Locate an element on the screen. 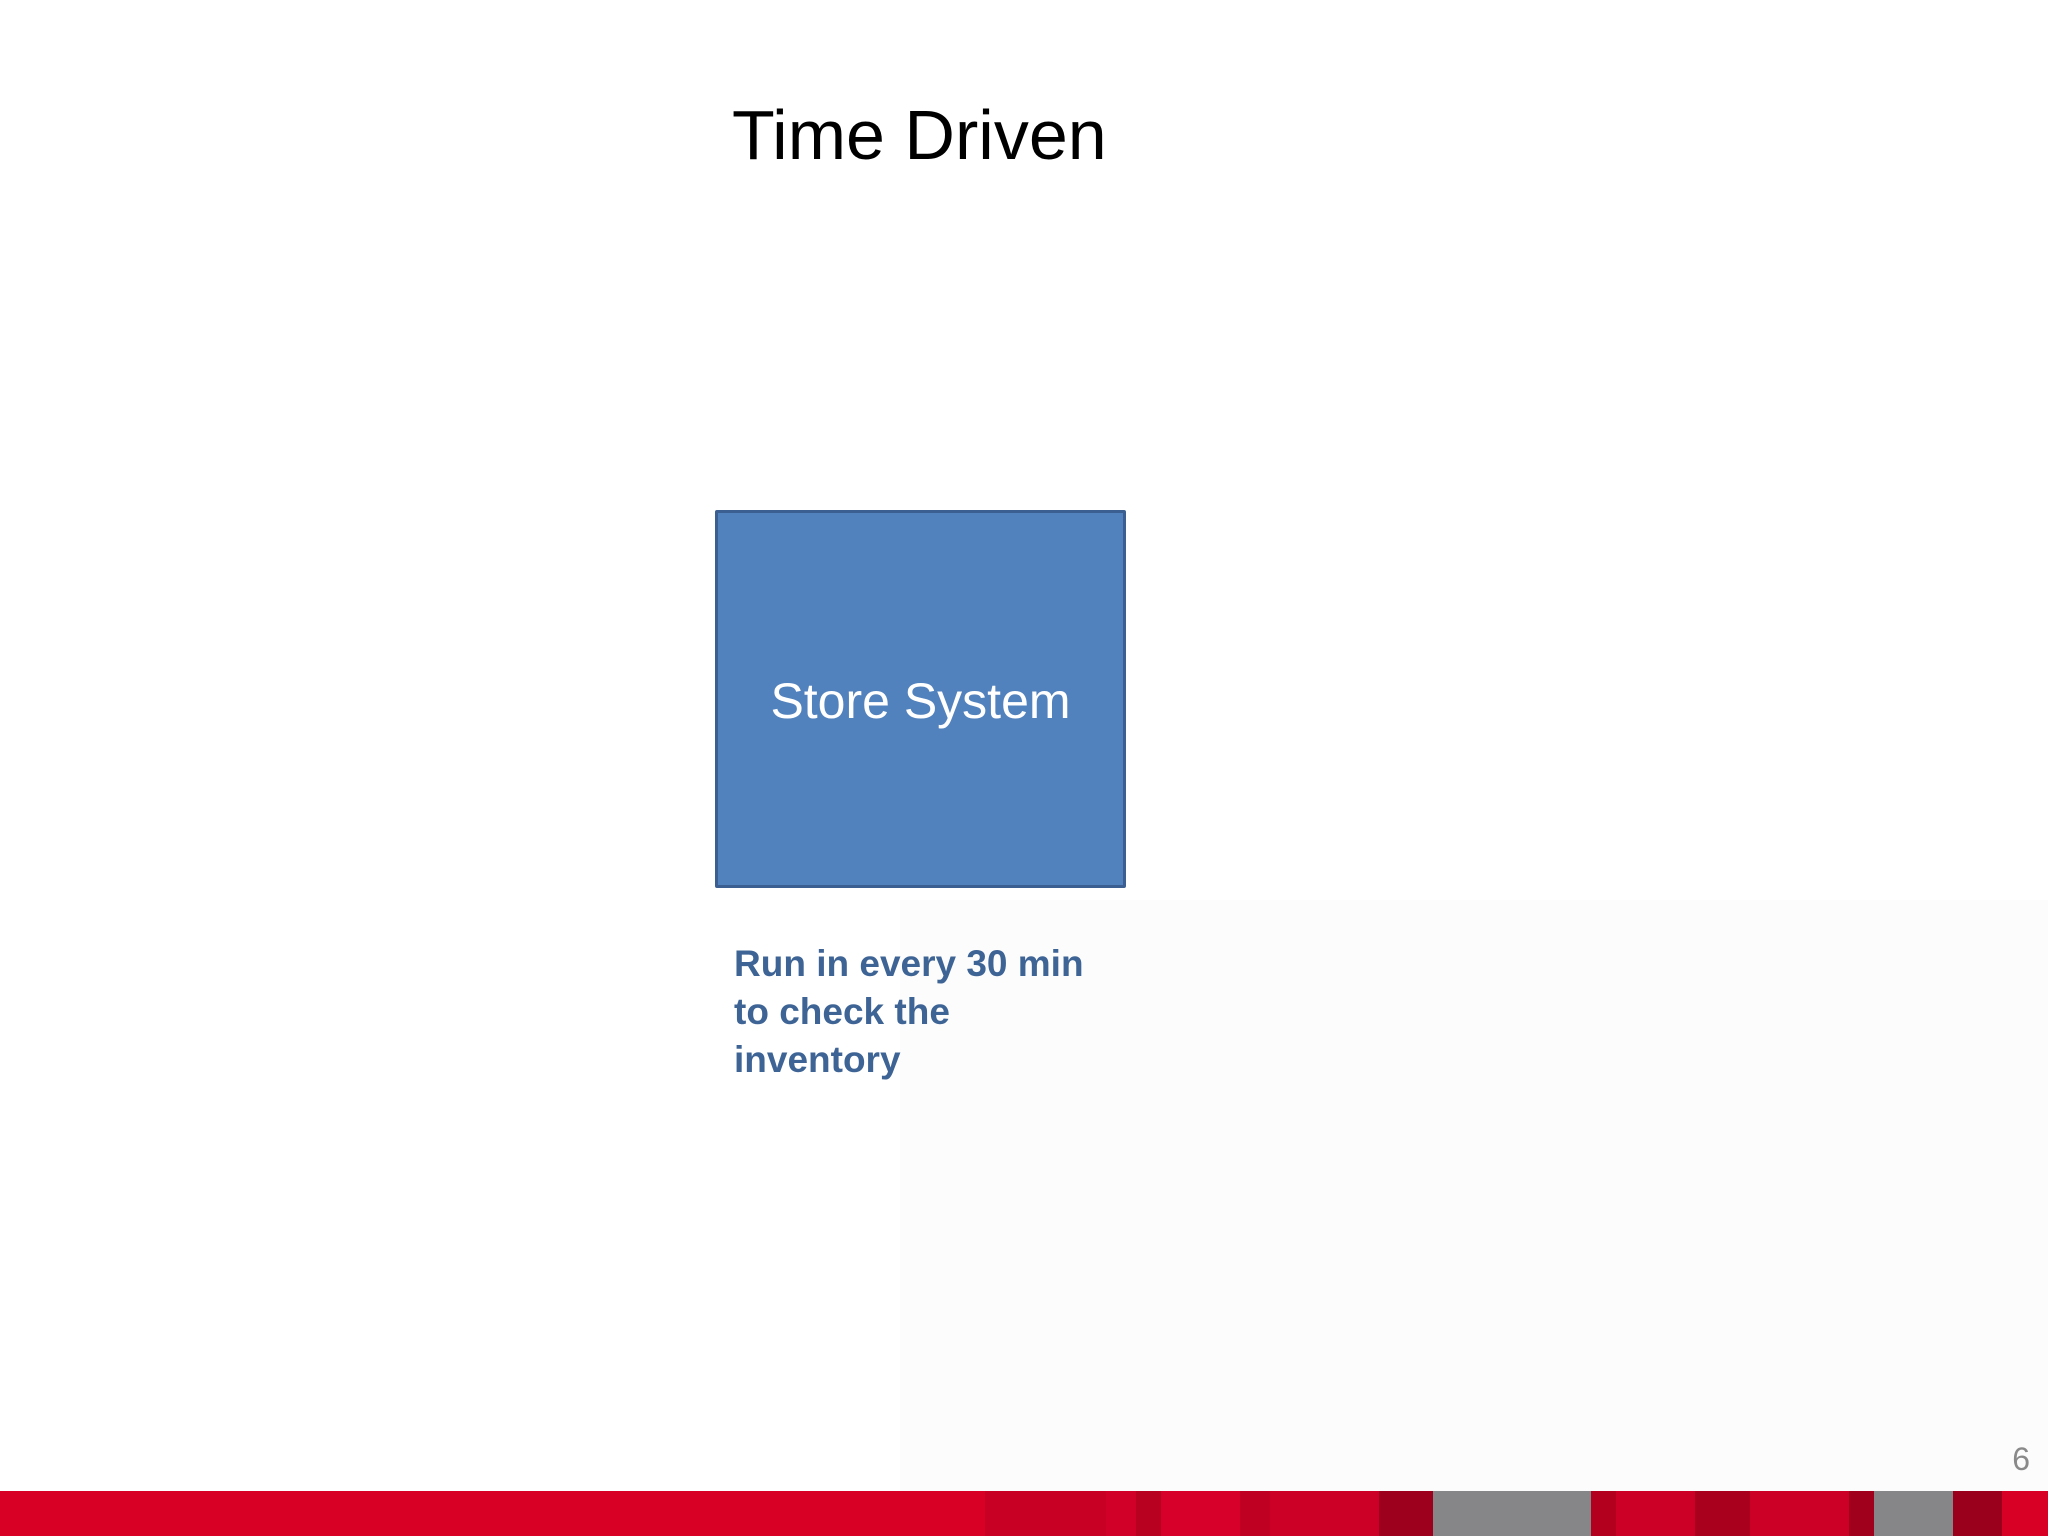  page-number: 6 is located at coordinates (2021, 1459).